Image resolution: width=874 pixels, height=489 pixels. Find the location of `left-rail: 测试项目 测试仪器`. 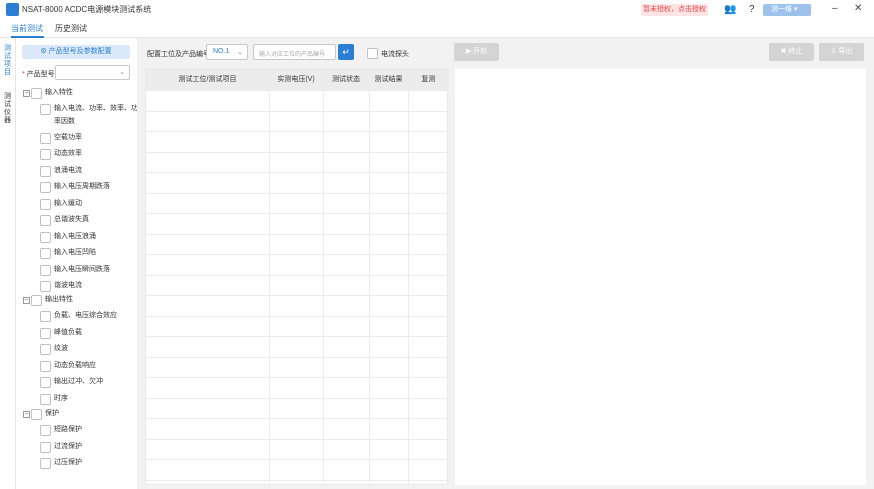

left-rail: 测试项目 测试仪器 is located at coordinates (8, 263).